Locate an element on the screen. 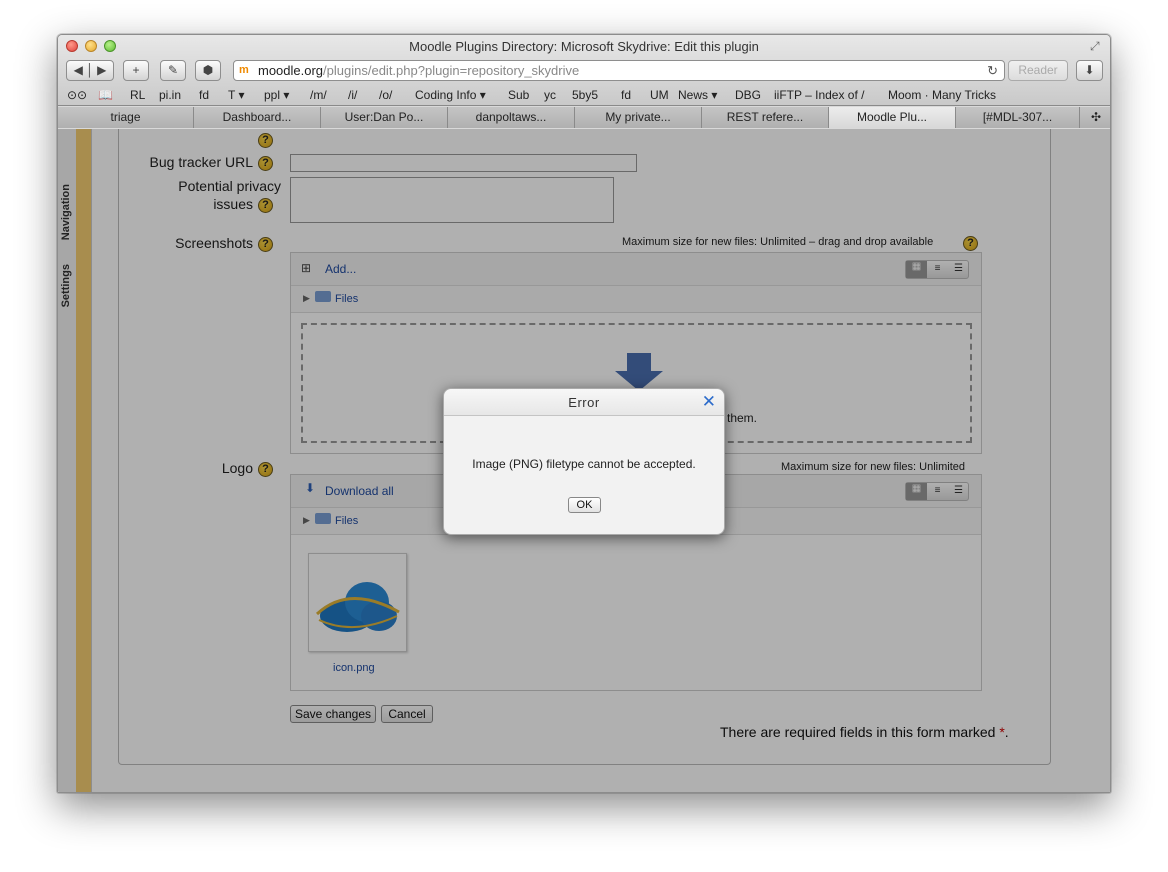  pencil-icon: ✎ is located at coordinates (173, 70).